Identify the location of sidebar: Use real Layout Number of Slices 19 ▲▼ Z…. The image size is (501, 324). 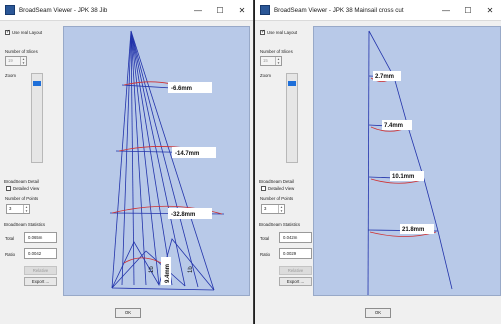
(31, 172).